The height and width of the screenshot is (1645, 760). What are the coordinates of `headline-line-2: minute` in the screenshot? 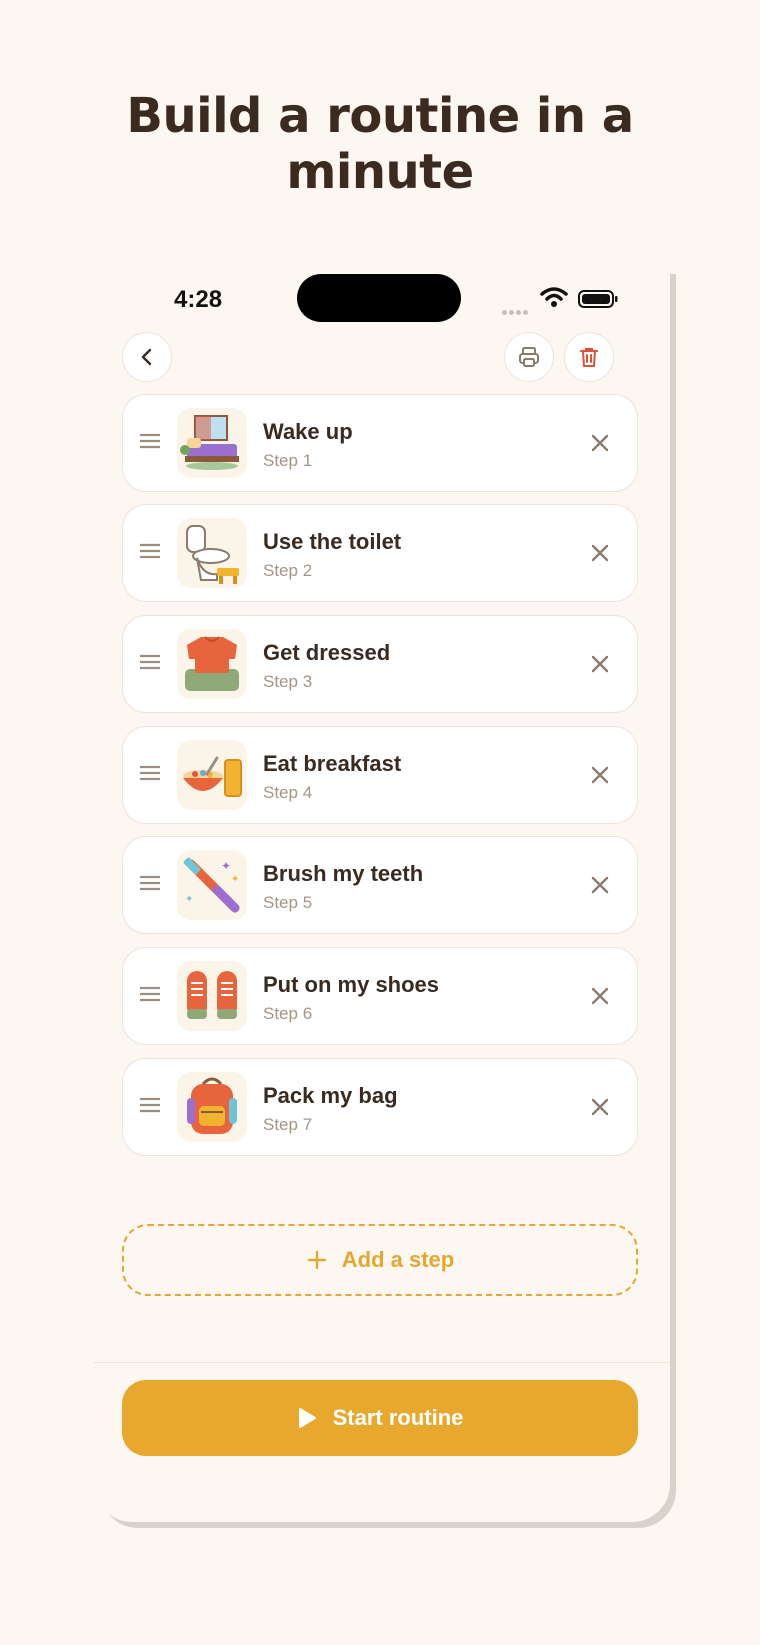 It's located at (380, 172).